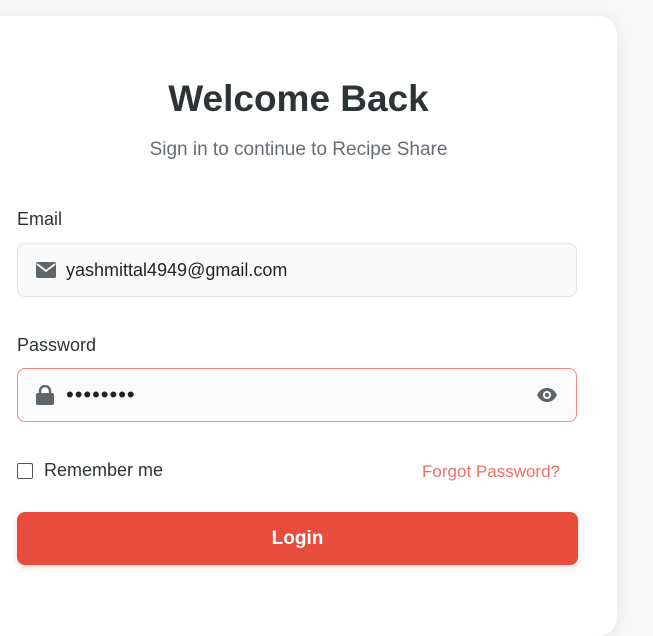  Describe the element at coordinates (297, 538) in the screenshot. I see `login-button: Login` at that location.